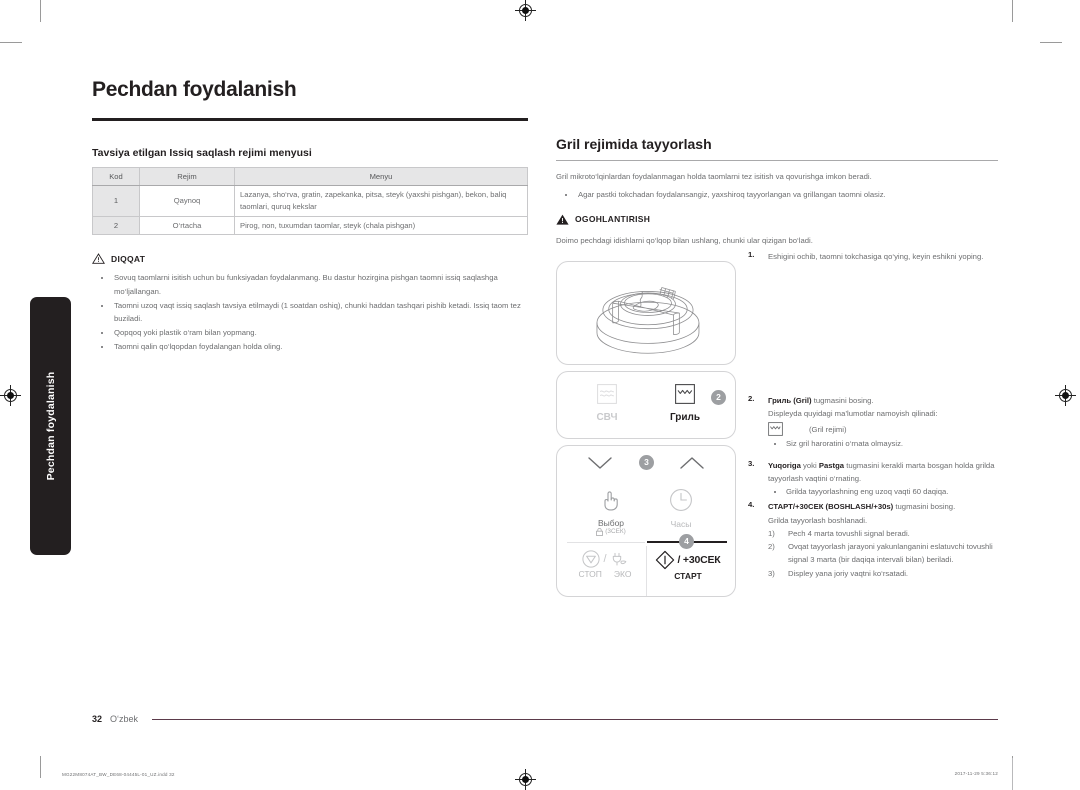 This screenshot has width=1080, height=790. What do you see at coordinates (751, 463) in the screenshot?
I see `step-3-number: 3.` at bounding box center [751, 463].